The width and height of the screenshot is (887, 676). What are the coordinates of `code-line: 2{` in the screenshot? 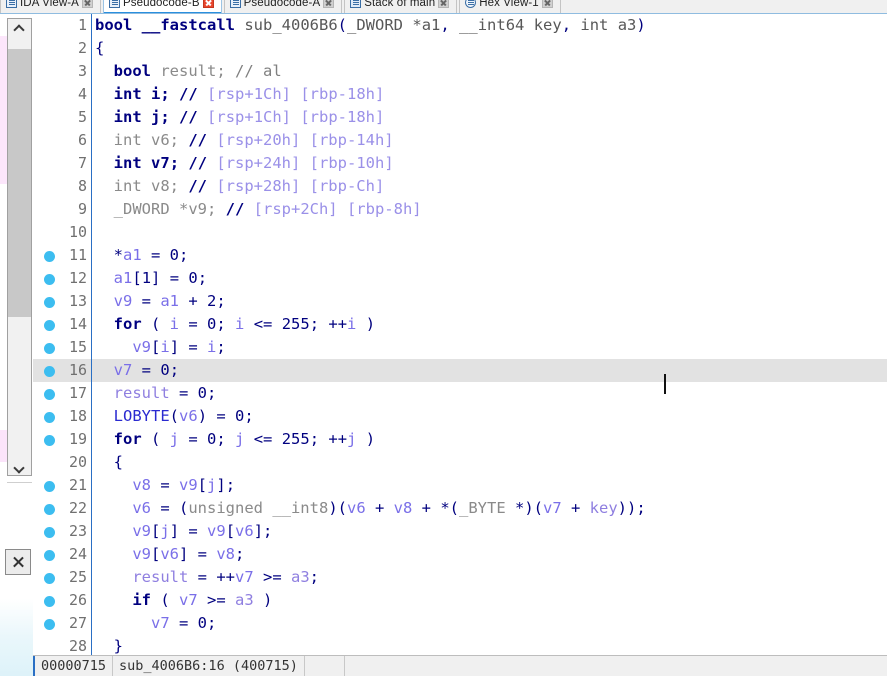 It's located at (460, 48).